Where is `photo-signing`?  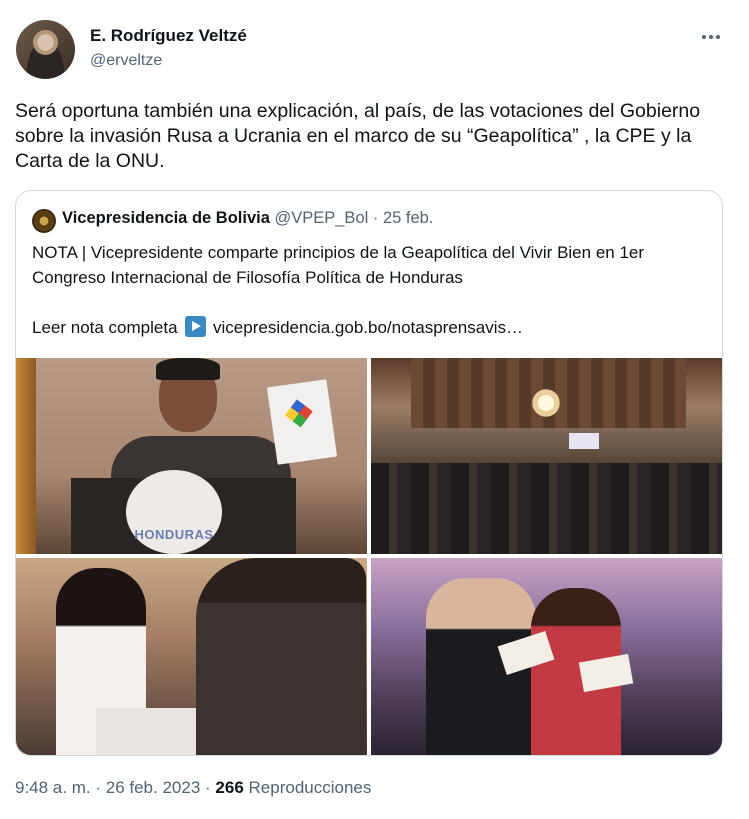
photo-signing is located at coordinates (191, 656).